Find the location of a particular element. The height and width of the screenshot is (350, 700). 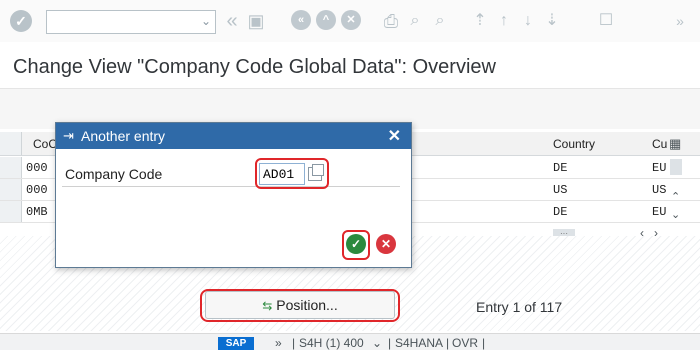

cancel-icon: ✕ is located at coordinates (351, 20).